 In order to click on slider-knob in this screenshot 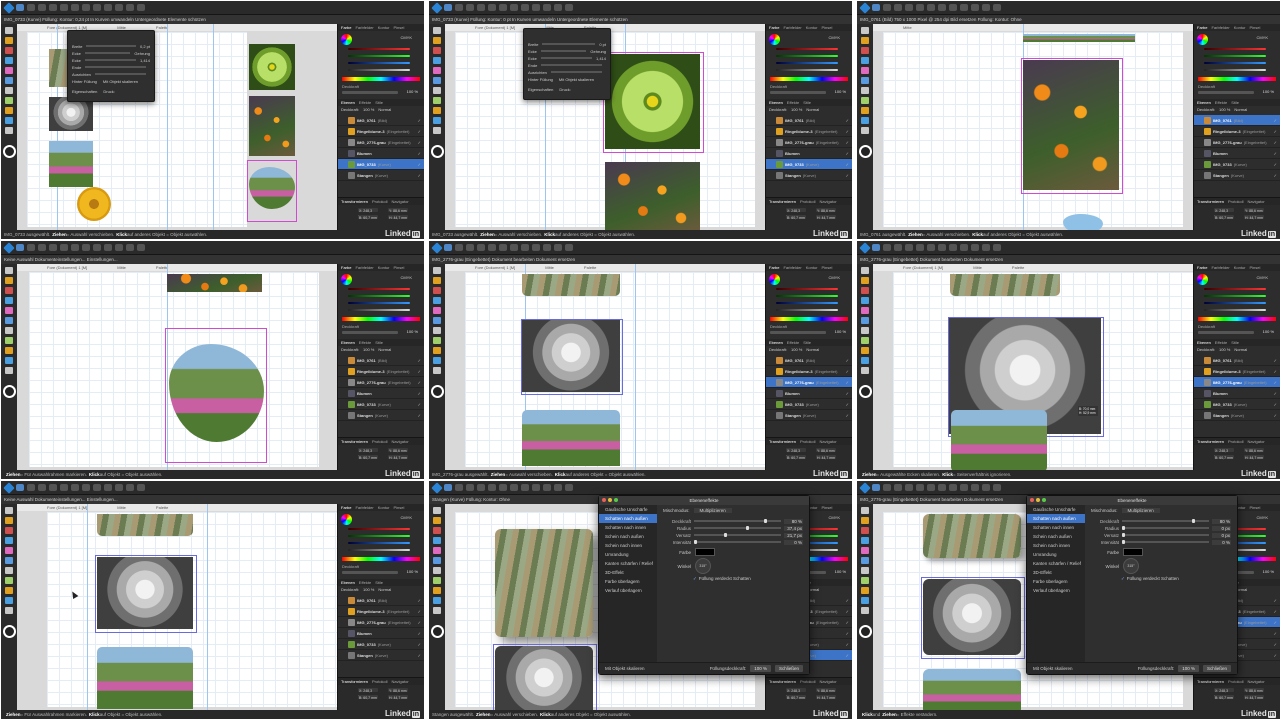, I will do `click(1123, 528)`.